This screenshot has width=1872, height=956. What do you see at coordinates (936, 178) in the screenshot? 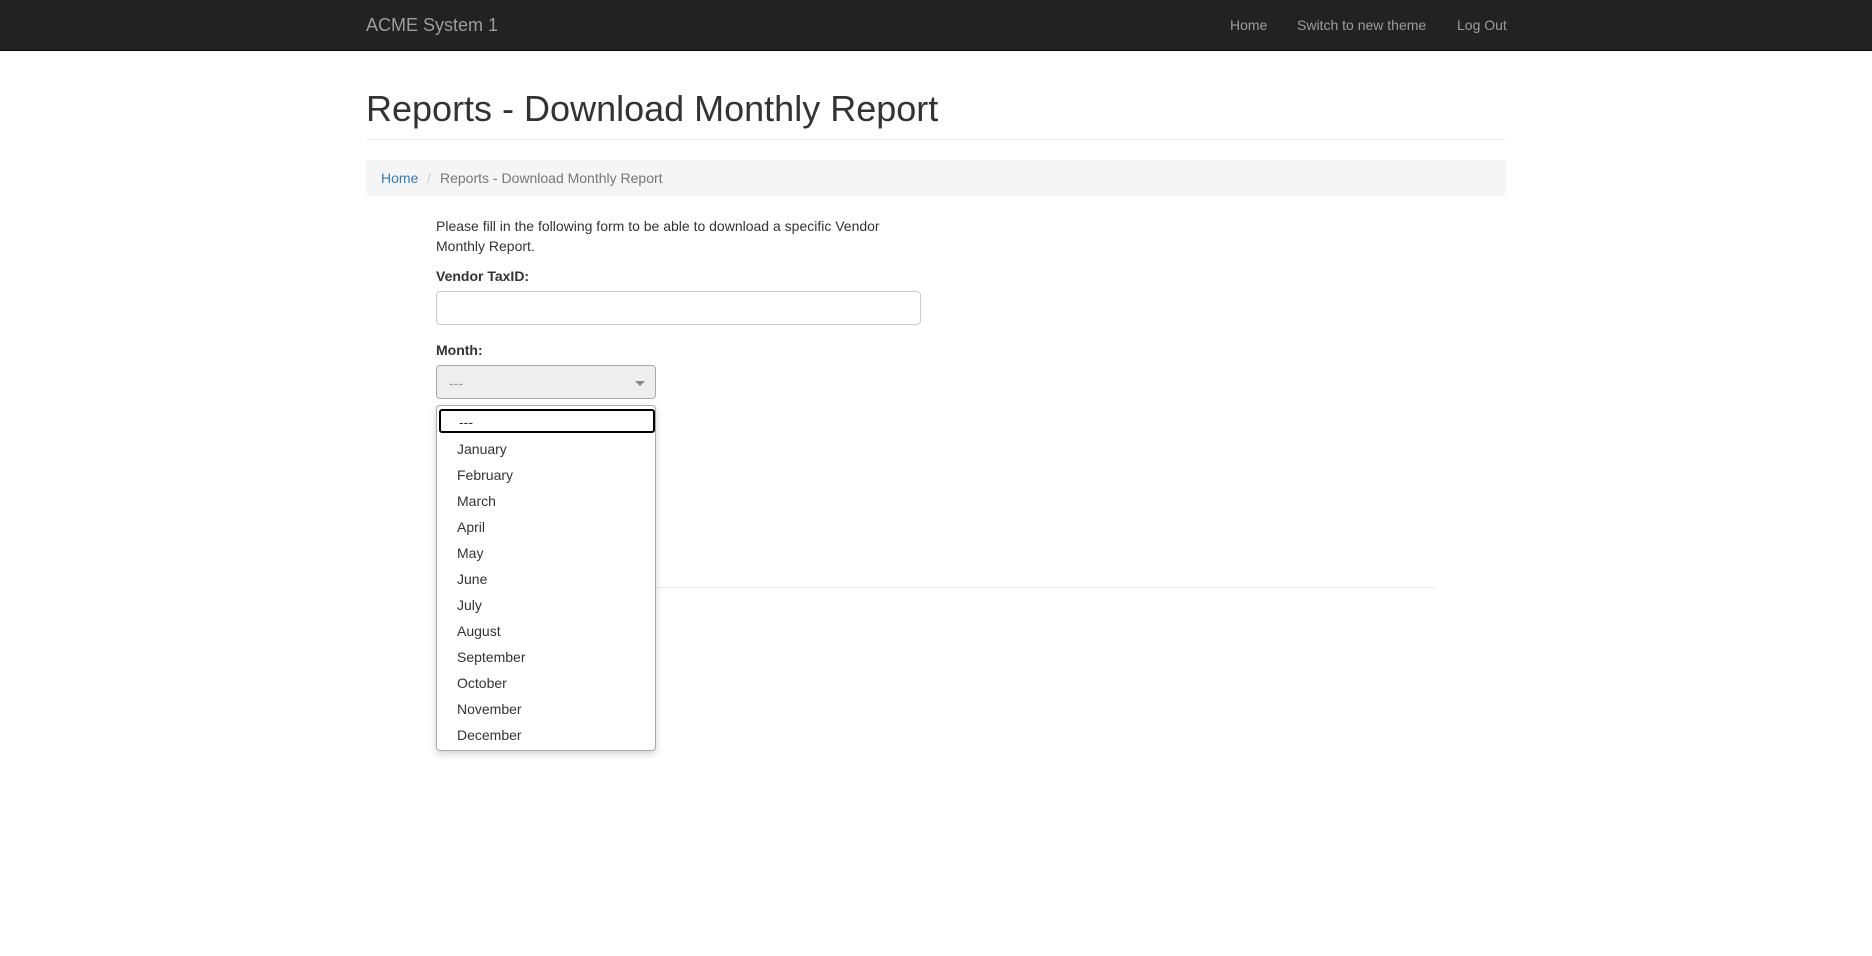
I see `breadcrumb: Home / Reports - Download Monthly Report` at bounding box center [936, 178].